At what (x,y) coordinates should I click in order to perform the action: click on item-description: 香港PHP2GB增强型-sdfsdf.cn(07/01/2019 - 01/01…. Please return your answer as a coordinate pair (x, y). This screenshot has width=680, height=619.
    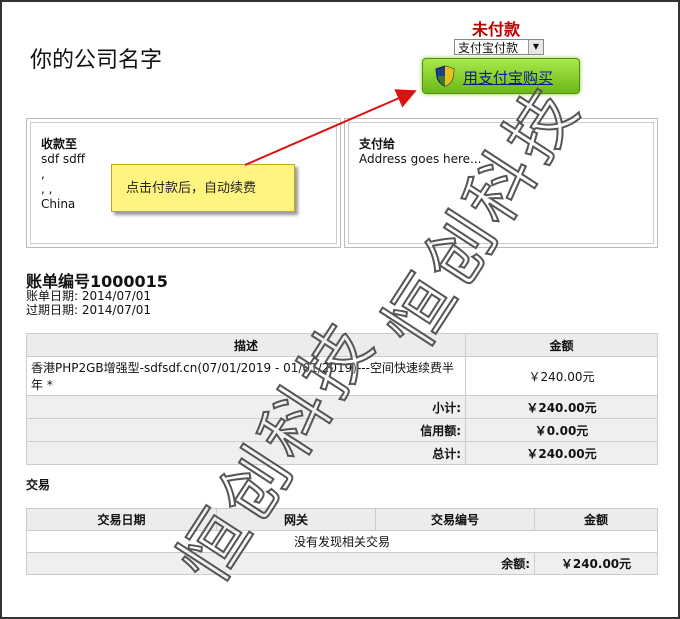
    Looking at the image, I should click on (246, 376).